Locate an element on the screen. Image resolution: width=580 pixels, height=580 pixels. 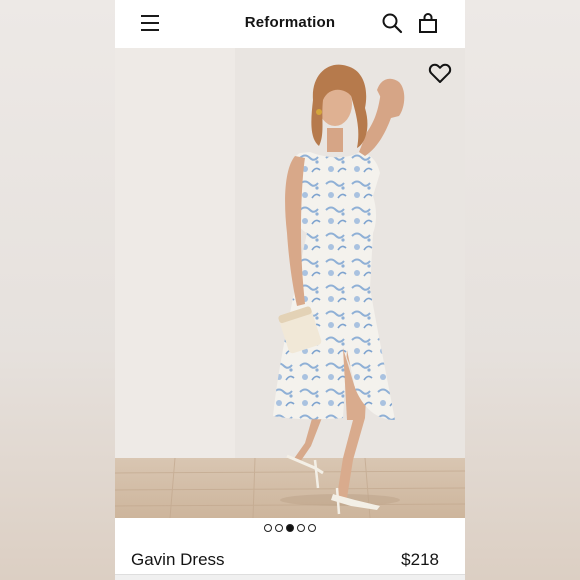
next-section-edge is located at coordinates (290, 577).